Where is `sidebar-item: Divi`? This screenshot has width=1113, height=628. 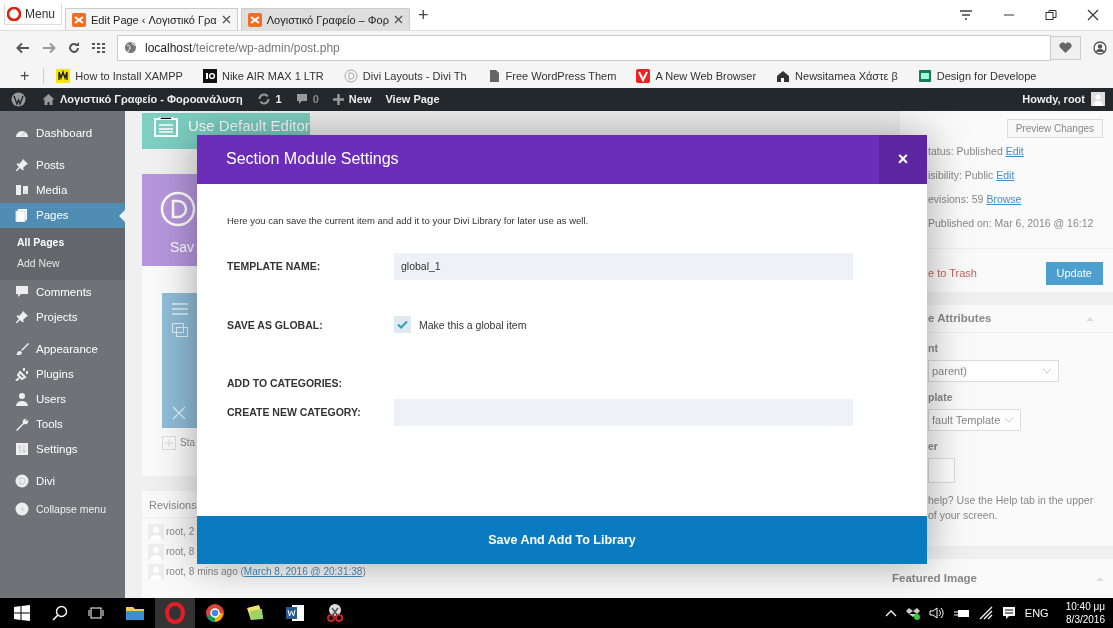 sidebar-item: Divi is located at coordinates (62, 481).